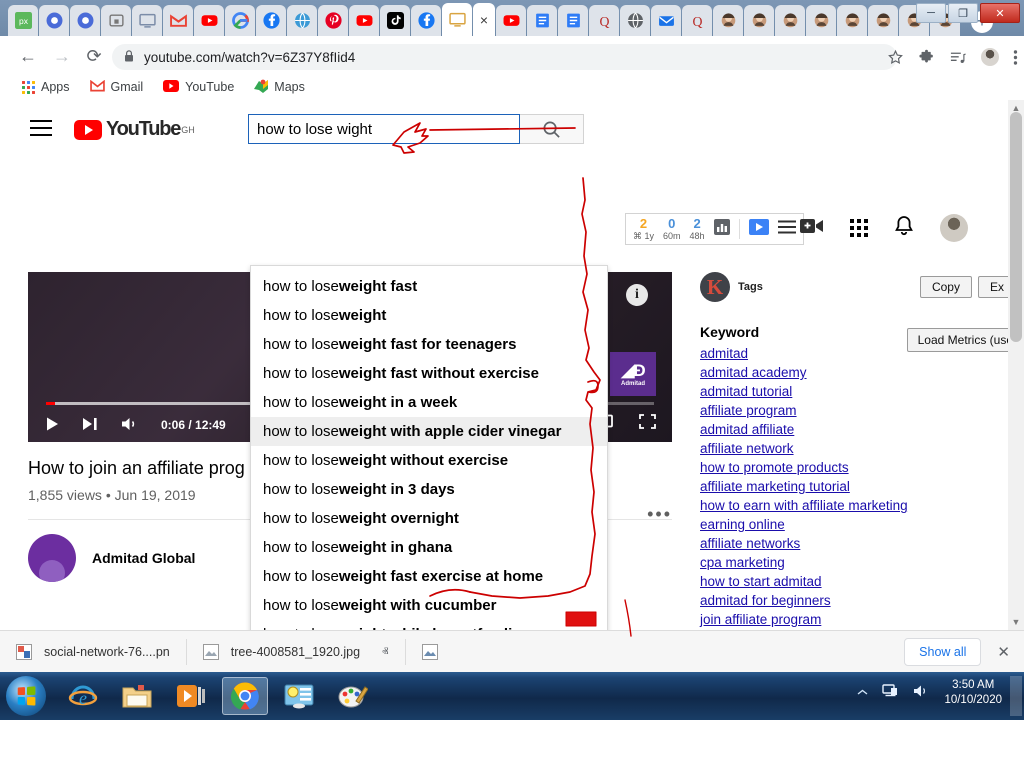  Describe the element at coordinates (647, 424) in the screenshot. I see `fullscreen-icon` at that location.